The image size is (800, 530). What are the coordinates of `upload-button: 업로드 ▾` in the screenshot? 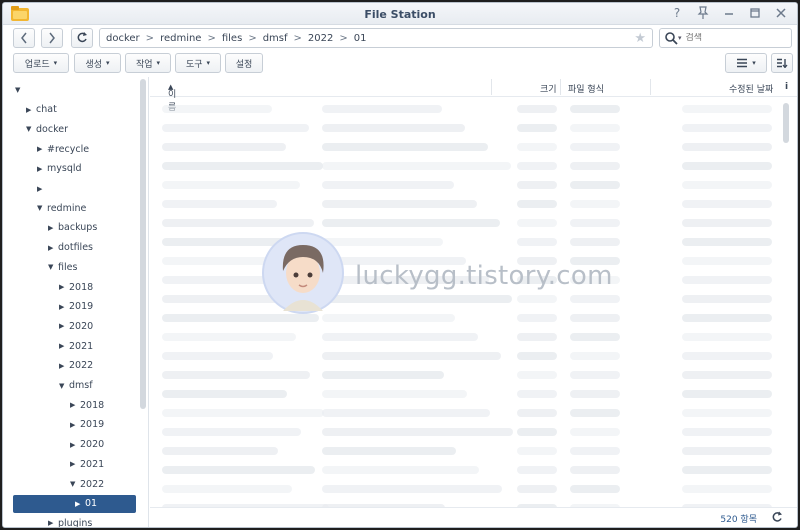 It's located at (41, 63).